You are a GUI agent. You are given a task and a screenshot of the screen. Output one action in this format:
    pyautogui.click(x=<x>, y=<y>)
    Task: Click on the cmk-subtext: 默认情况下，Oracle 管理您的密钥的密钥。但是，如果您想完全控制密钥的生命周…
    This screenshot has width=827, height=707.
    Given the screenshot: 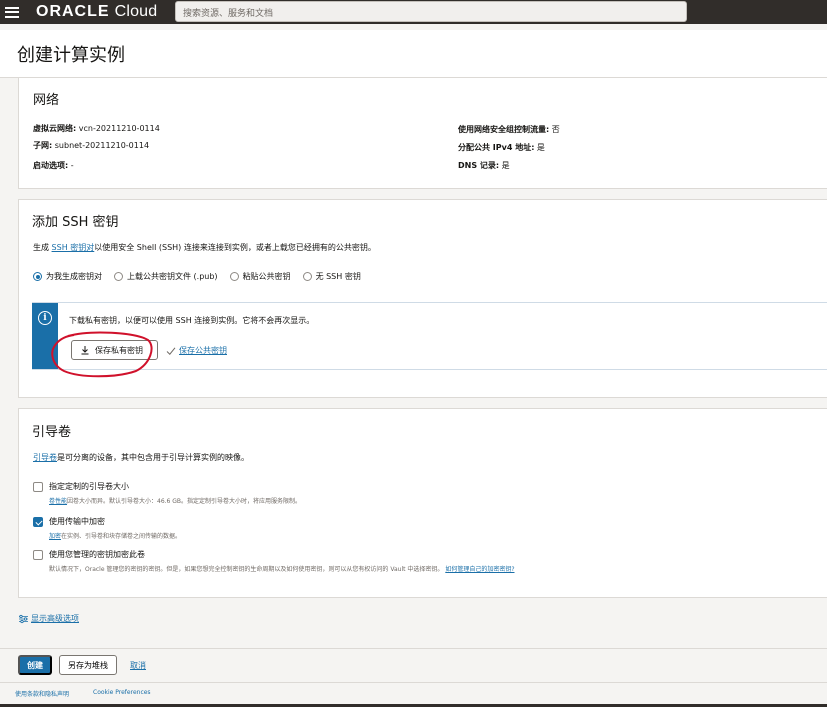 What is the action you would take?
    pyautogui.click(x=282, y=568)
    